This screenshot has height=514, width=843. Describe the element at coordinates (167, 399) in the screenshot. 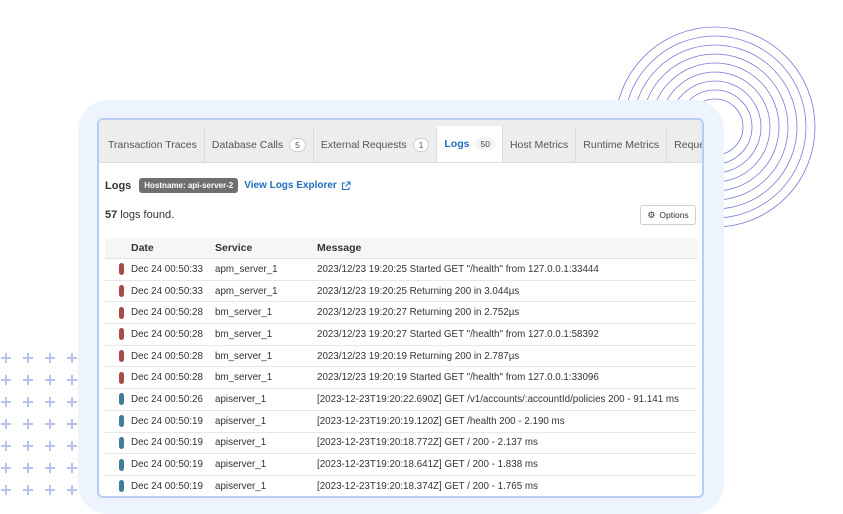

I see `log-date: Dec 24 00:50:26` at that location.